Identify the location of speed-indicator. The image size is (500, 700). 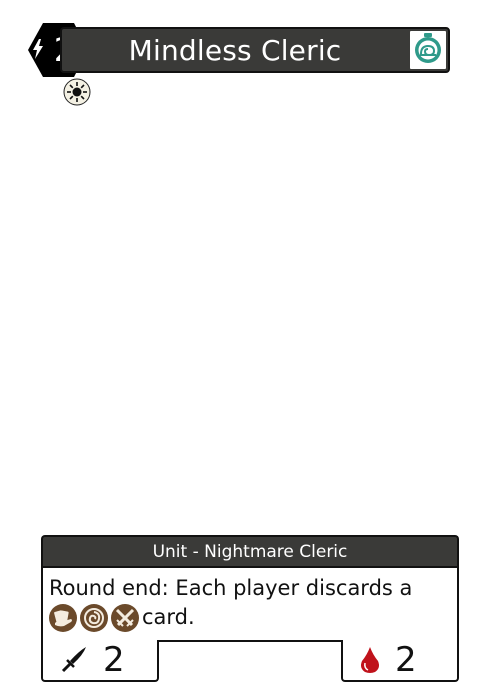
(428, 50).